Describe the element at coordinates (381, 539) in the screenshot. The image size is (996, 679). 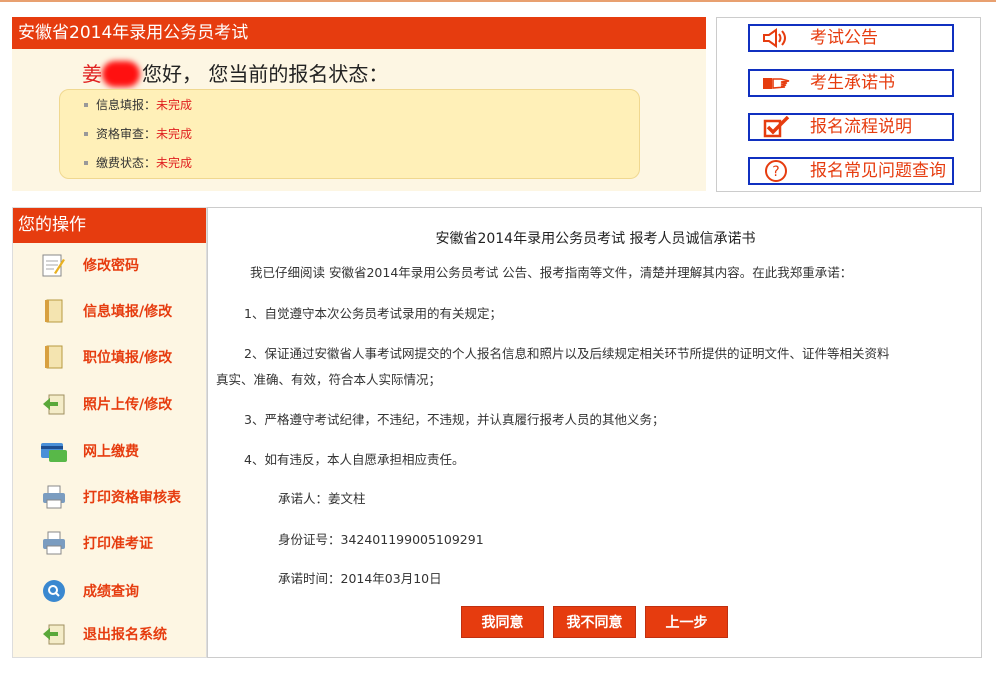
I see `pledge-id-number: 身份证号：342401199005109291` at that location.